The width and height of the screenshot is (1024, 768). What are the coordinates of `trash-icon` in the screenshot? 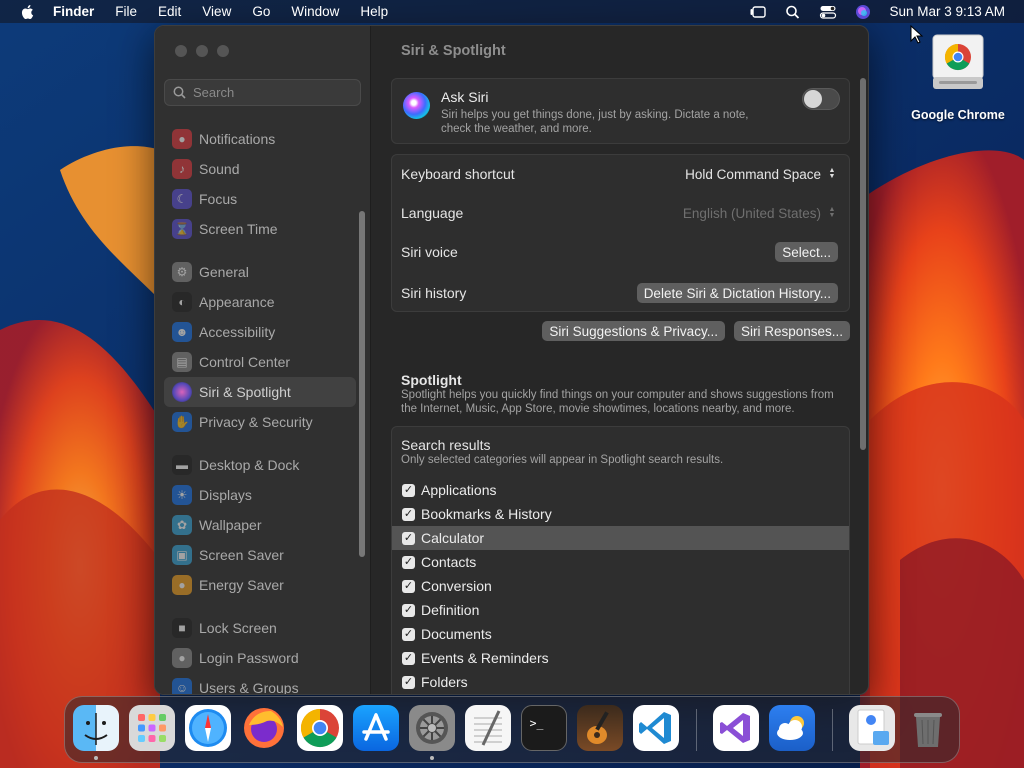 It's located at (928, 728).